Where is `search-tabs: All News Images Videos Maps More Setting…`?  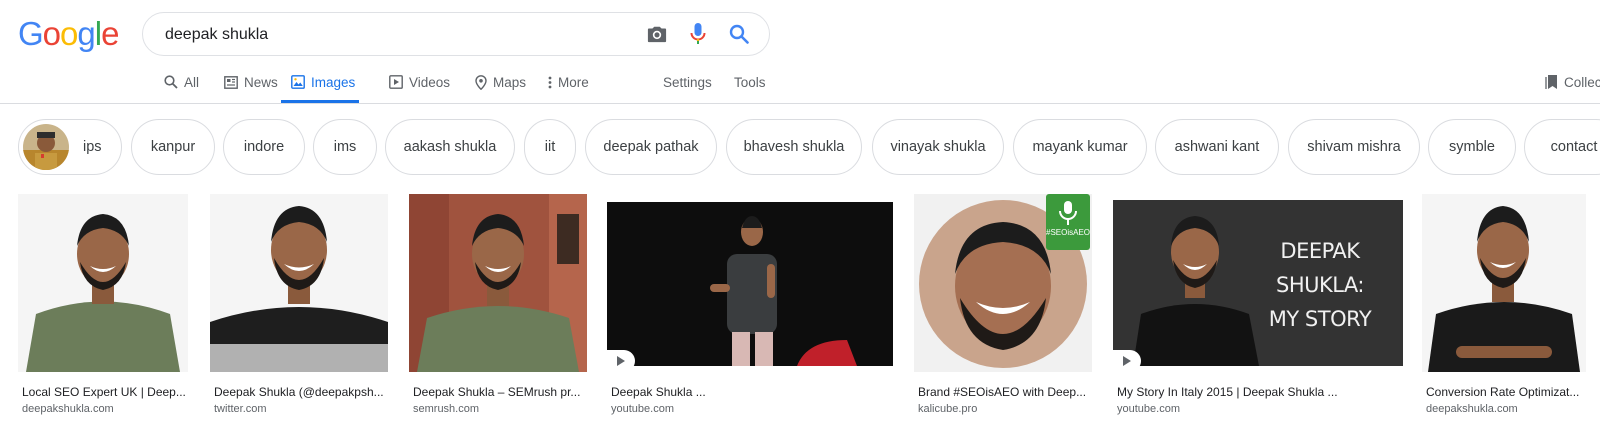
search-tabs: All News Images Videos Maps More Setting… is located at coordinates (800, 82).